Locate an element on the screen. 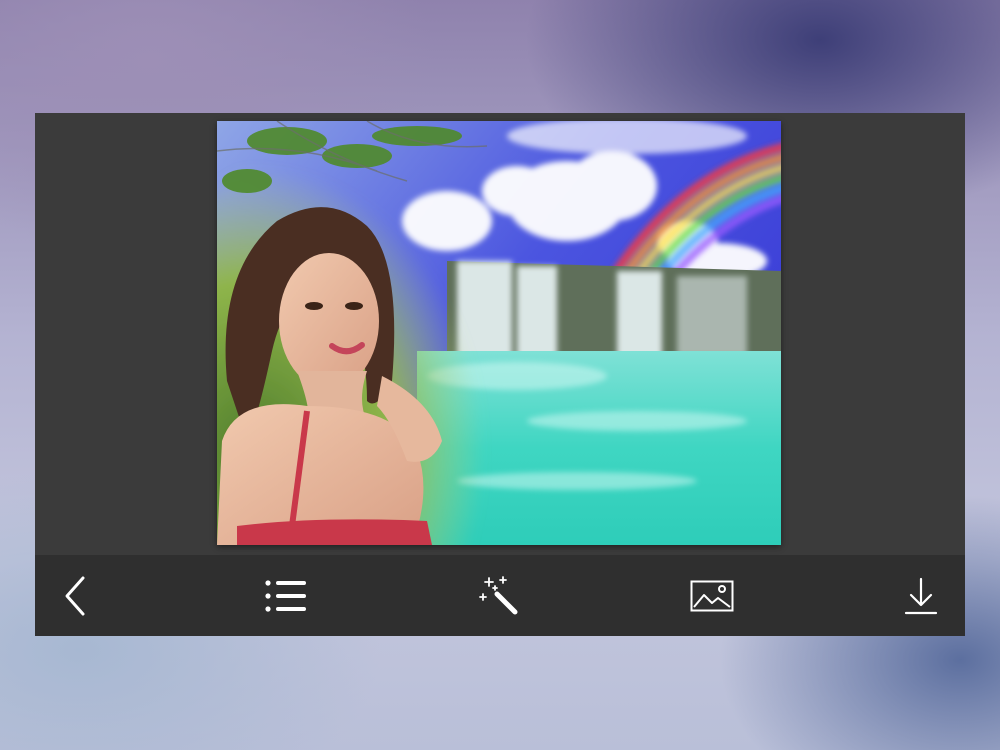  download-icon is located at coordinates (921, 596).